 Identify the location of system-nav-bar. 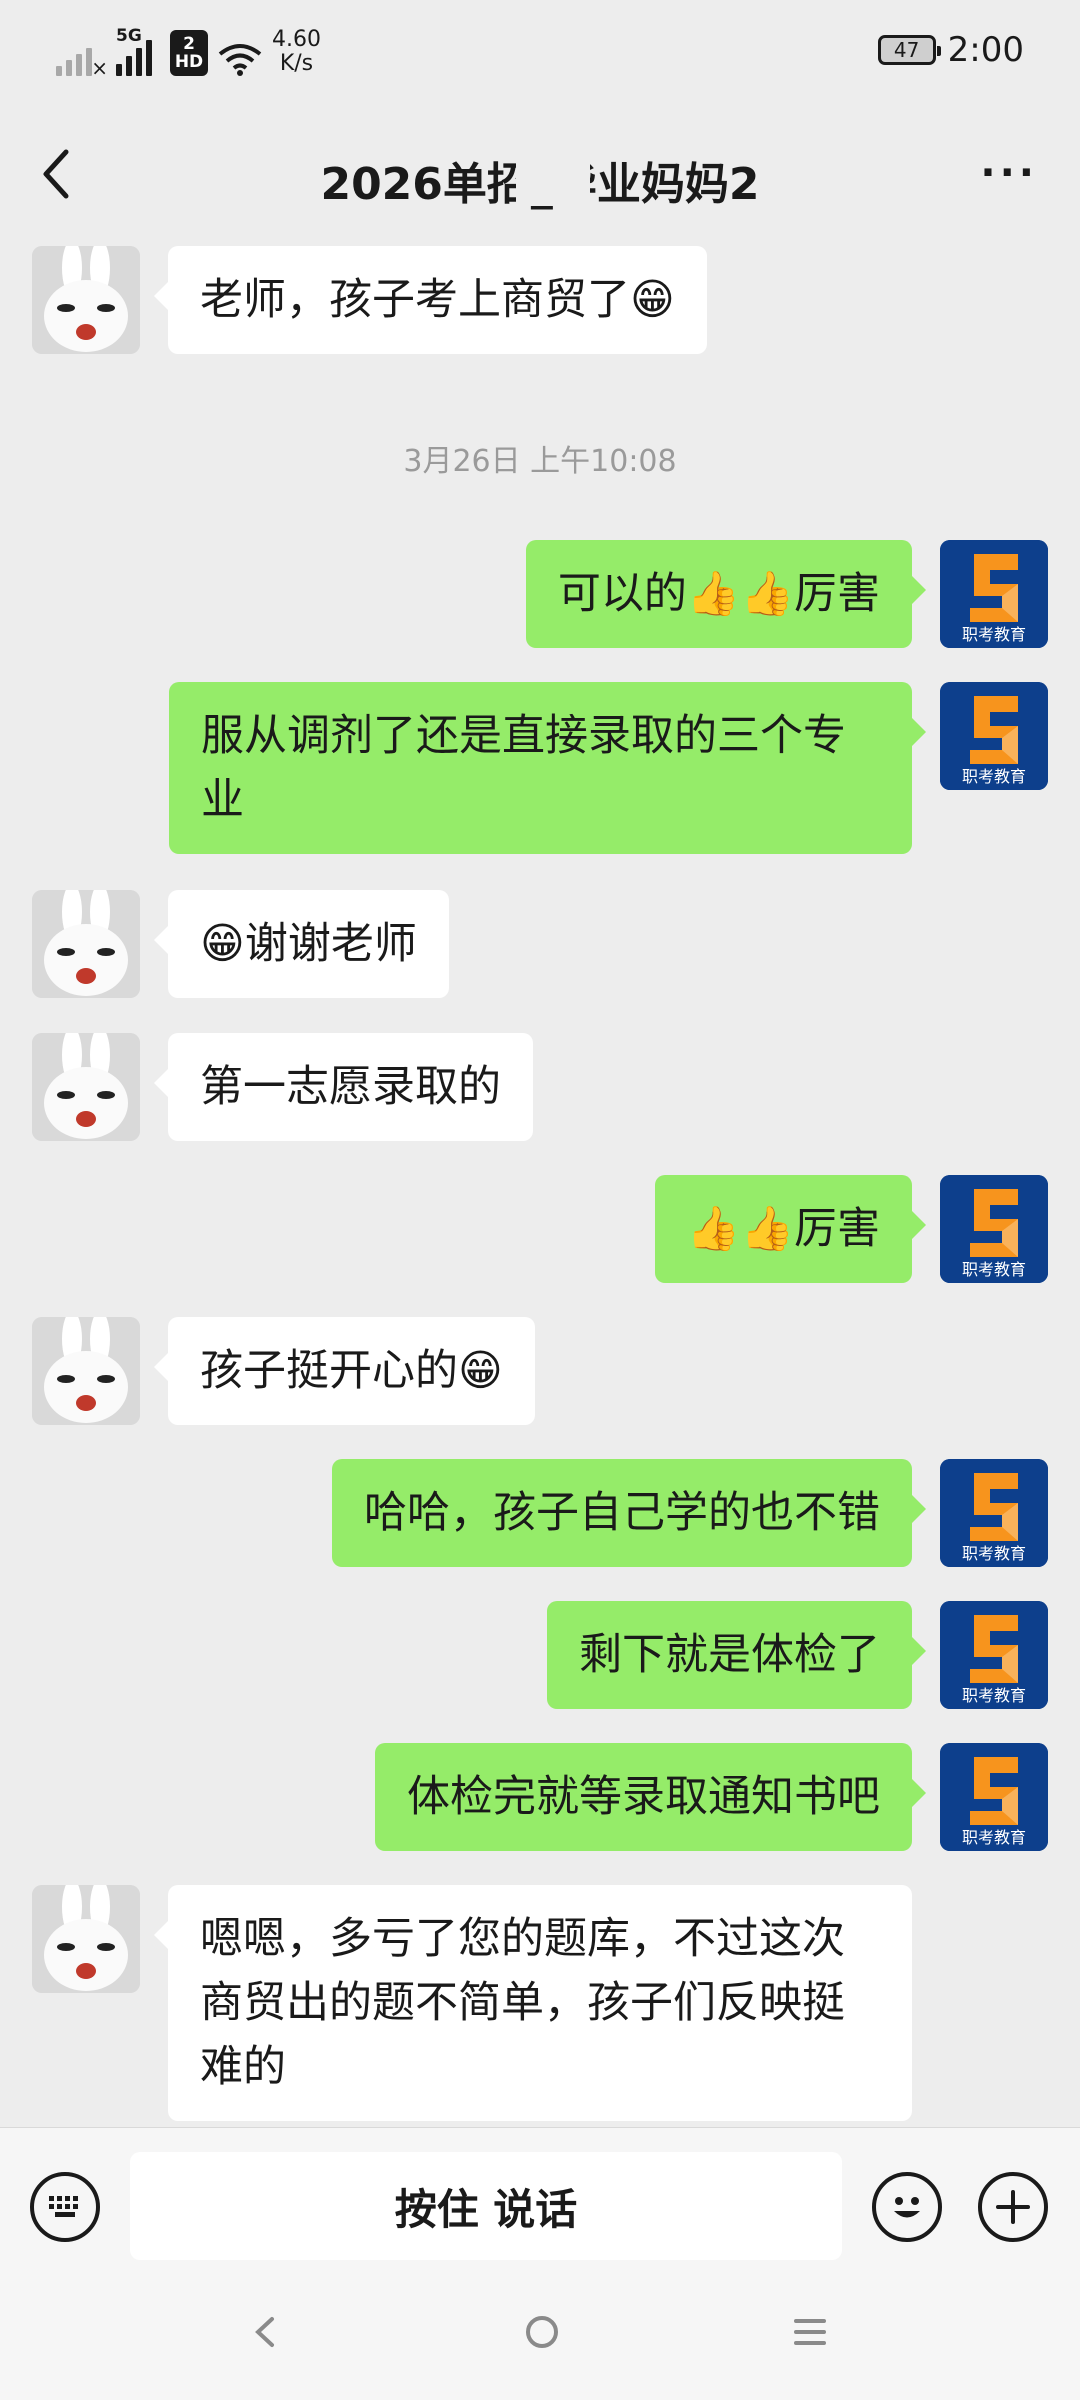
(540, 2343).